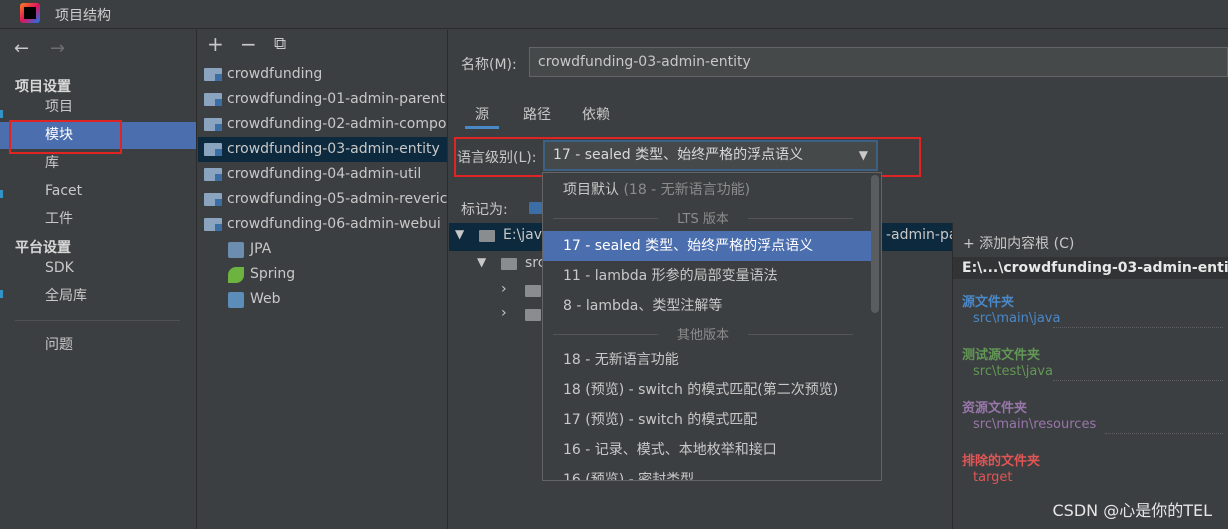 This screenshot has width=1228, height=529. Describe the element at coordinates (1132, 510) in the screenshot. I see `csdn-watermark: CSDN @心是你的TEL` at that location.